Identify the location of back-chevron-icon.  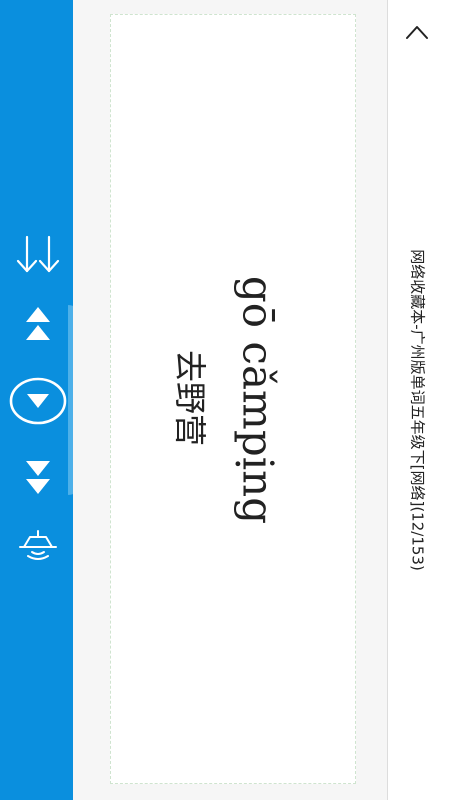
(417, 32).